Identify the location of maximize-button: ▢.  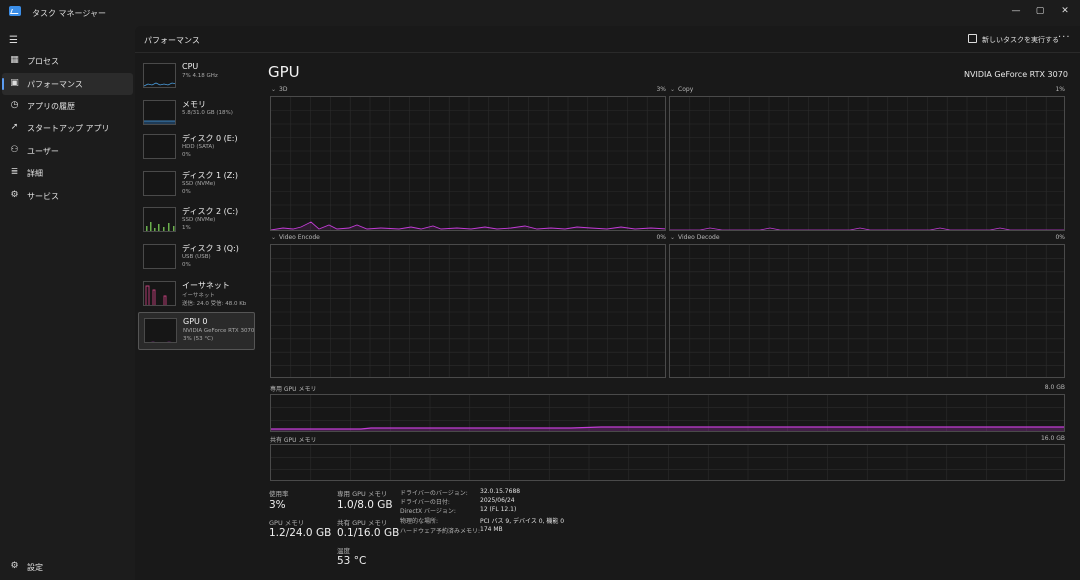
(1040, 11).